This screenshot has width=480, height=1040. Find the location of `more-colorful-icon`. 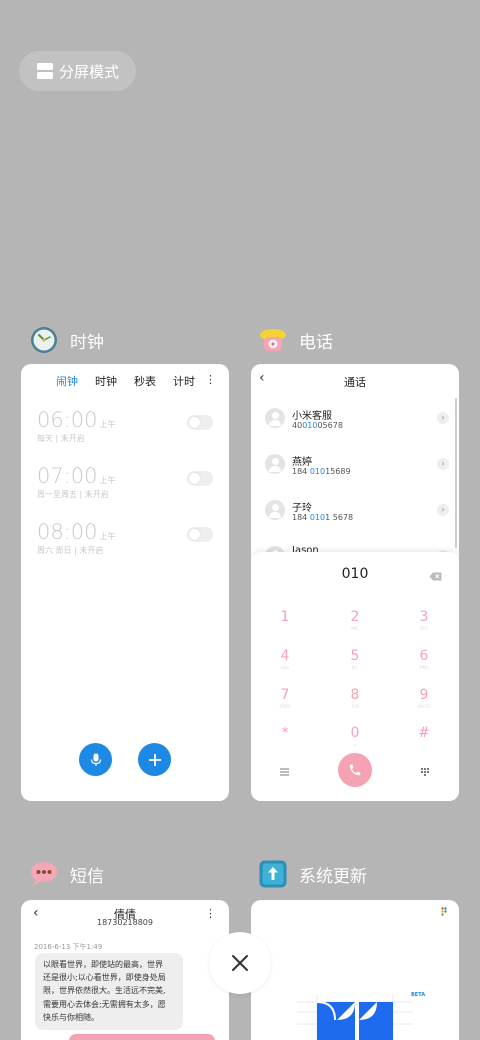

more-colorful-icon is located at coordinates (444, 911).